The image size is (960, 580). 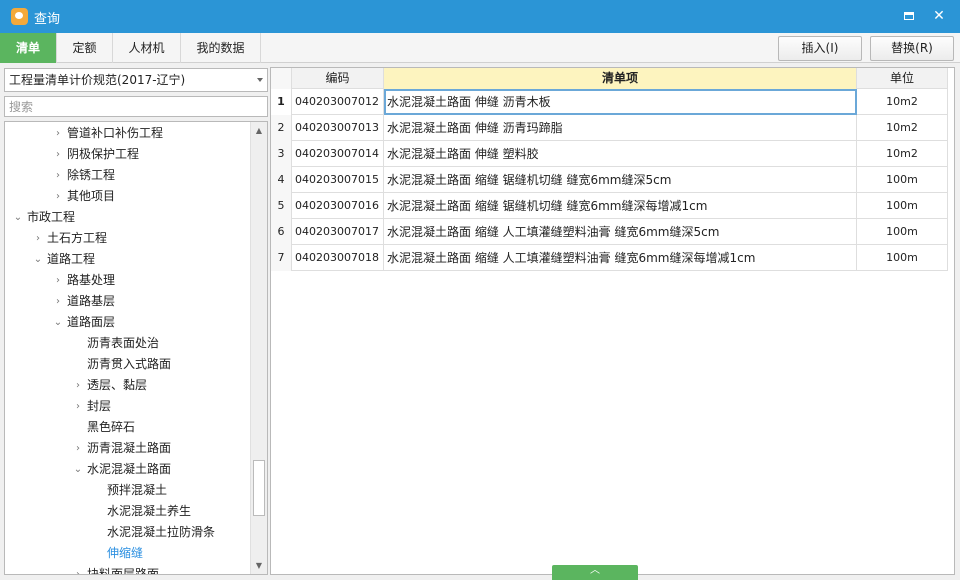 I want to click on scroll-thumb, so click(x=259, y=488).